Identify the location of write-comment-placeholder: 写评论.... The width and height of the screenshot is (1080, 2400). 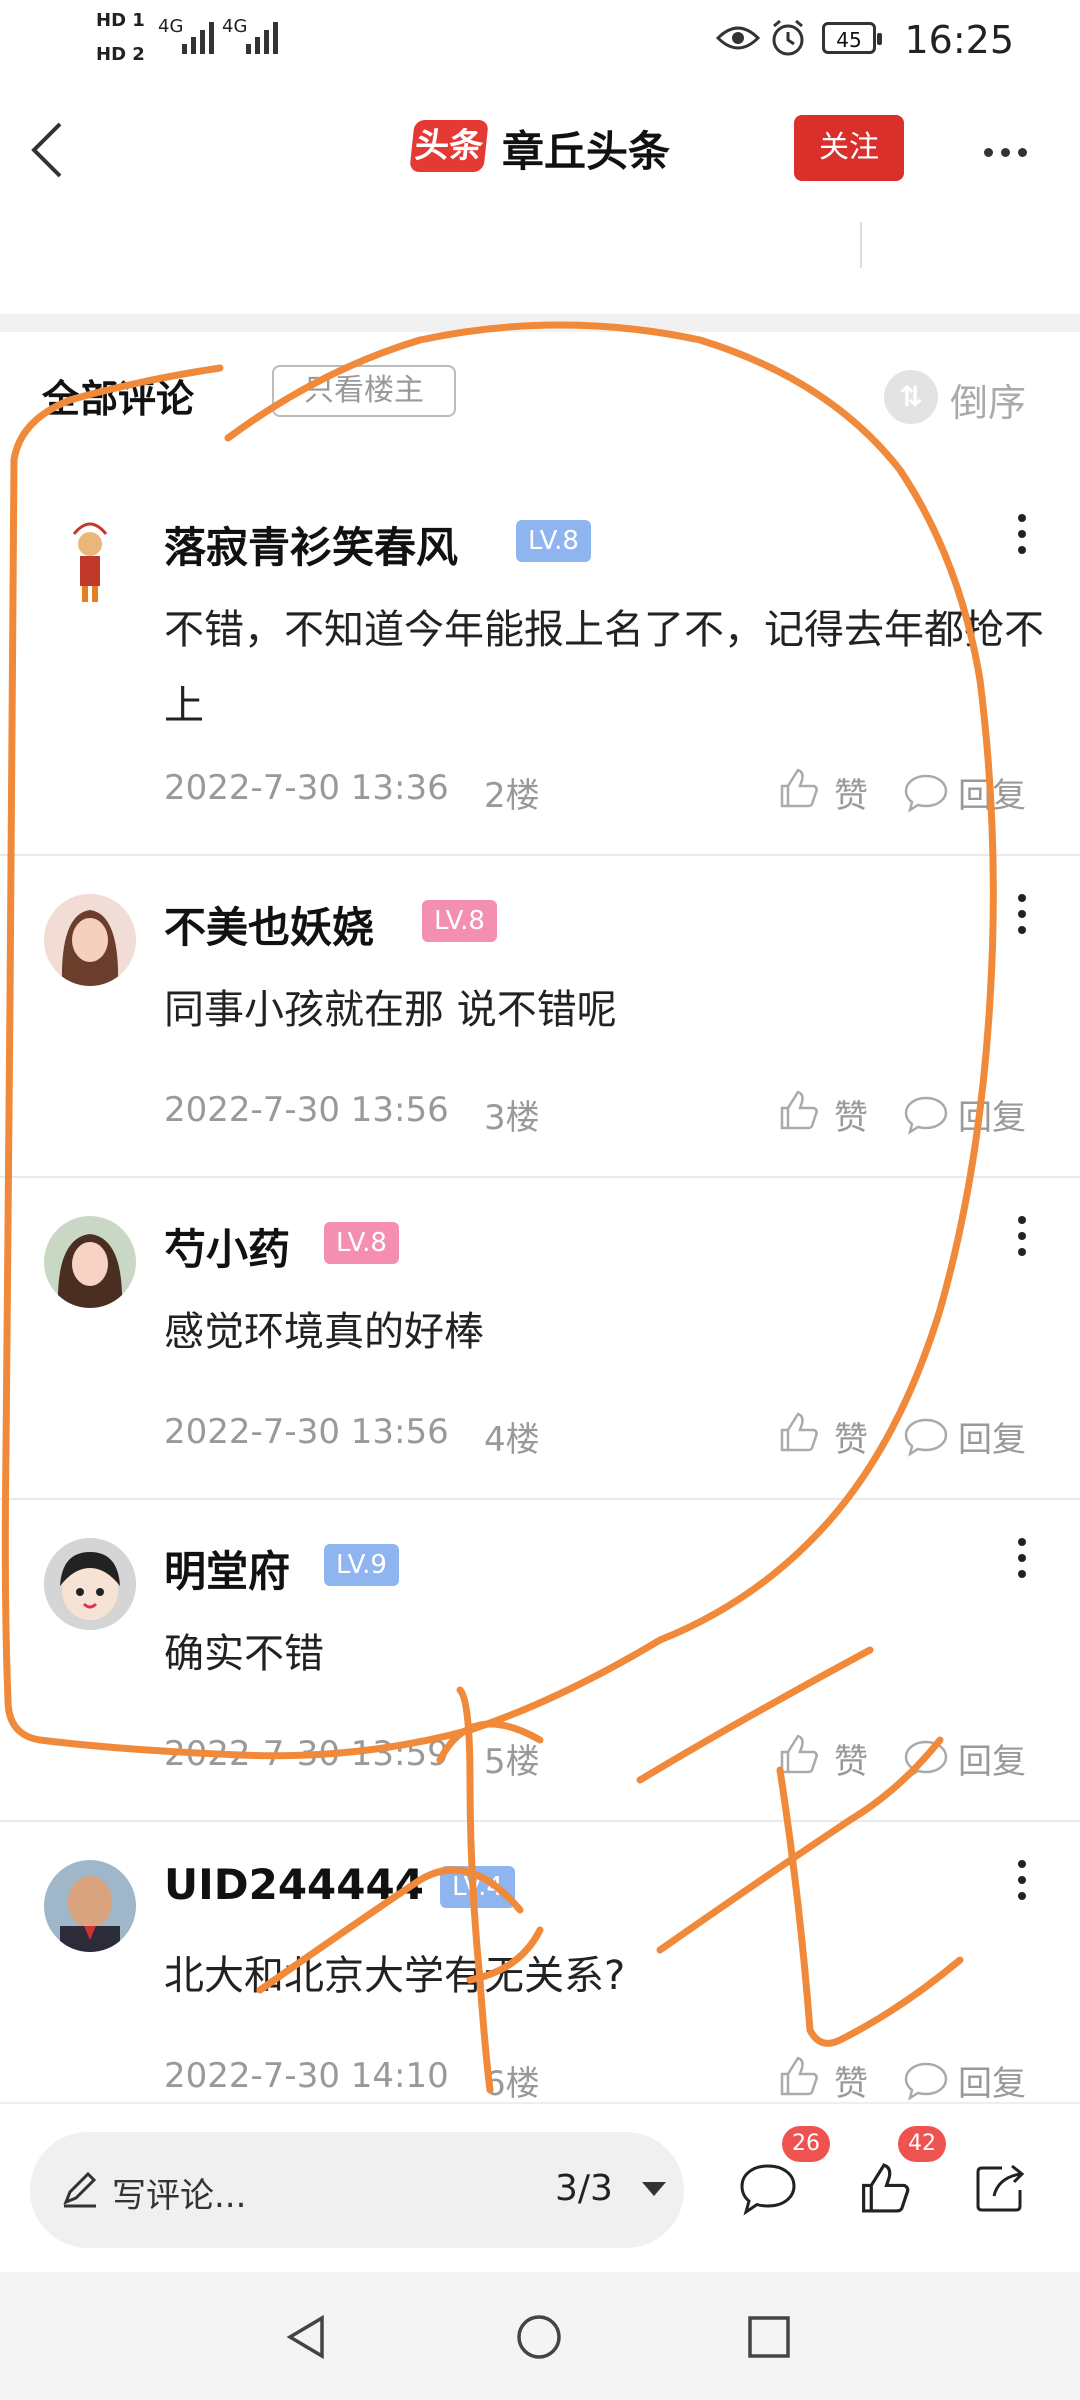
(179, 2192).